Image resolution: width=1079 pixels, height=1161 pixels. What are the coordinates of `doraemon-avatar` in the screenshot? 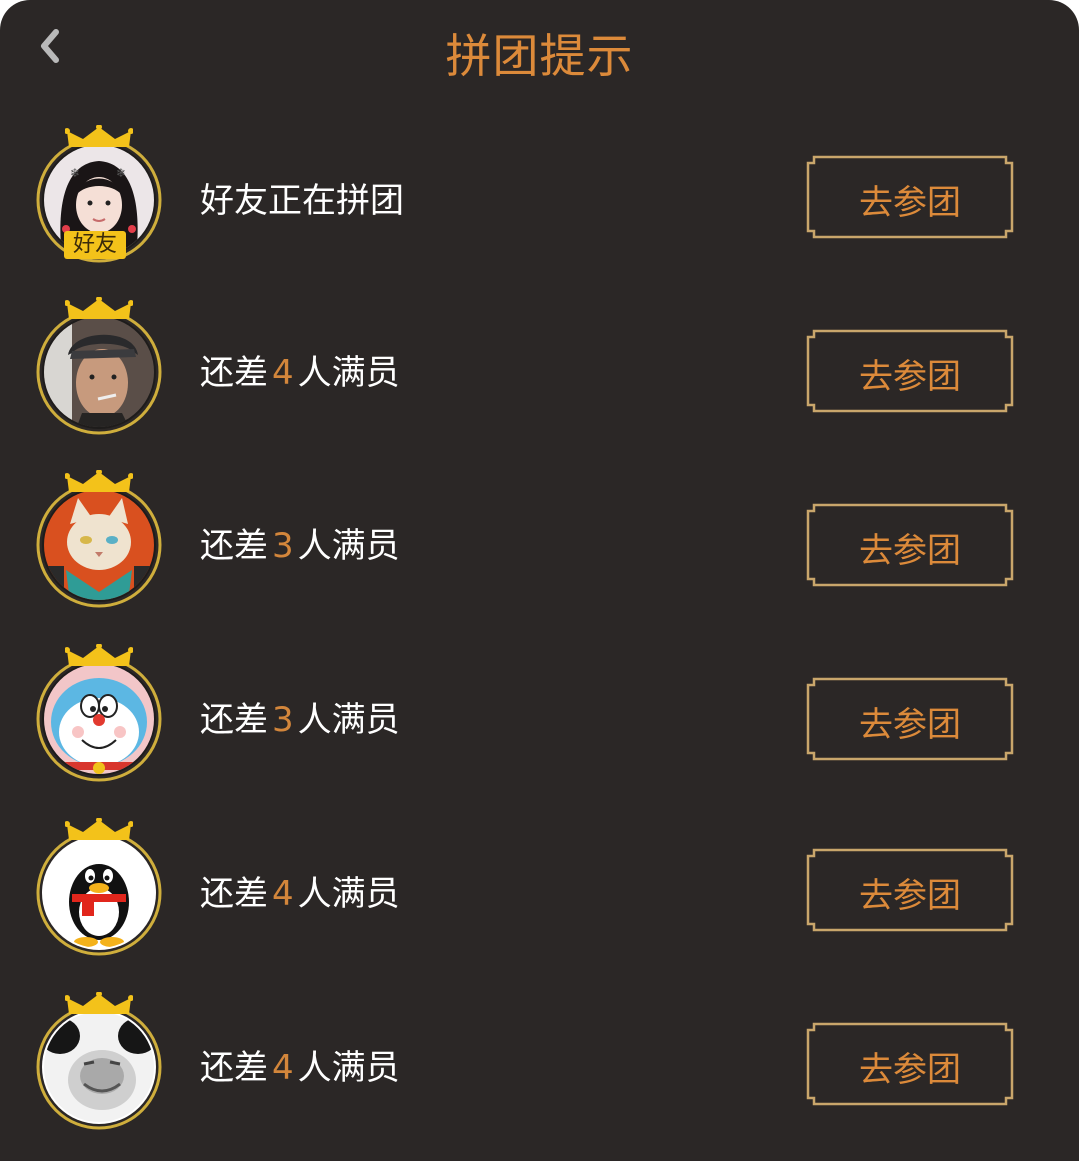 It's located at (99, 719).